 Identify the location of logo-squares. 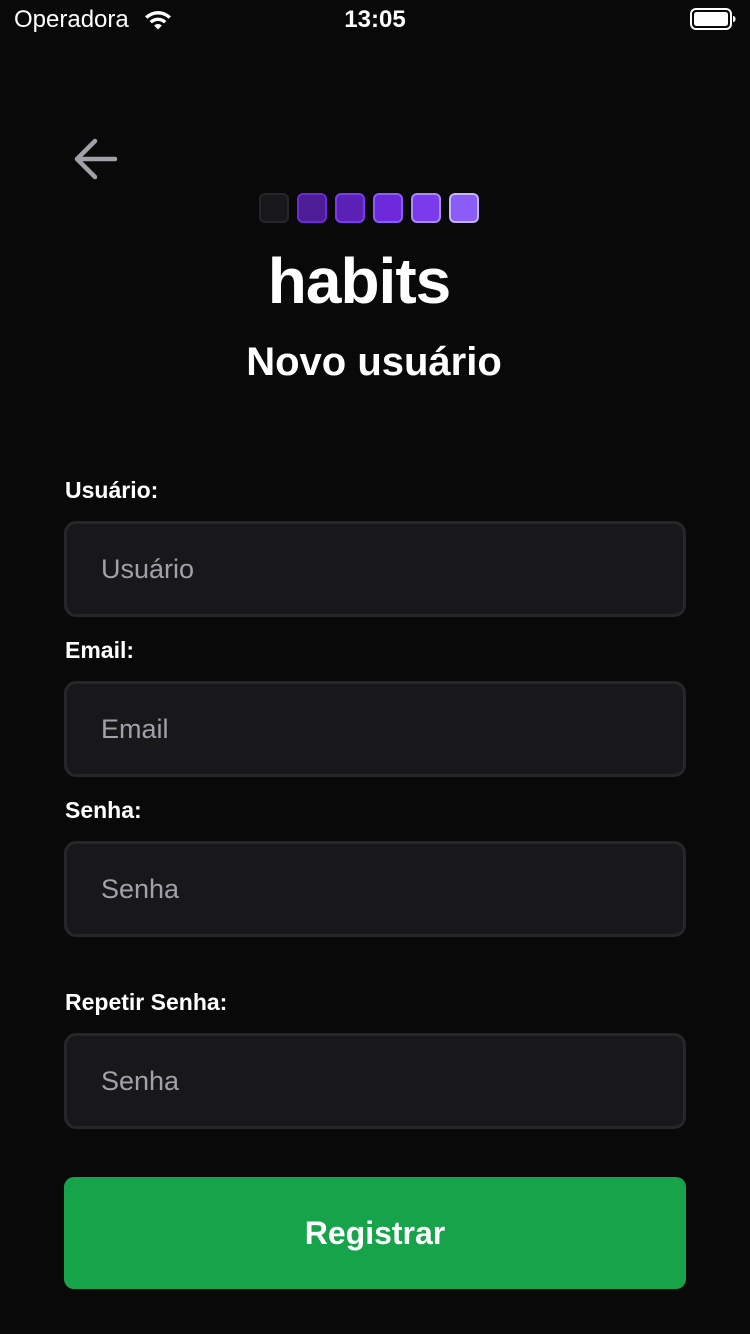
(369, 208).